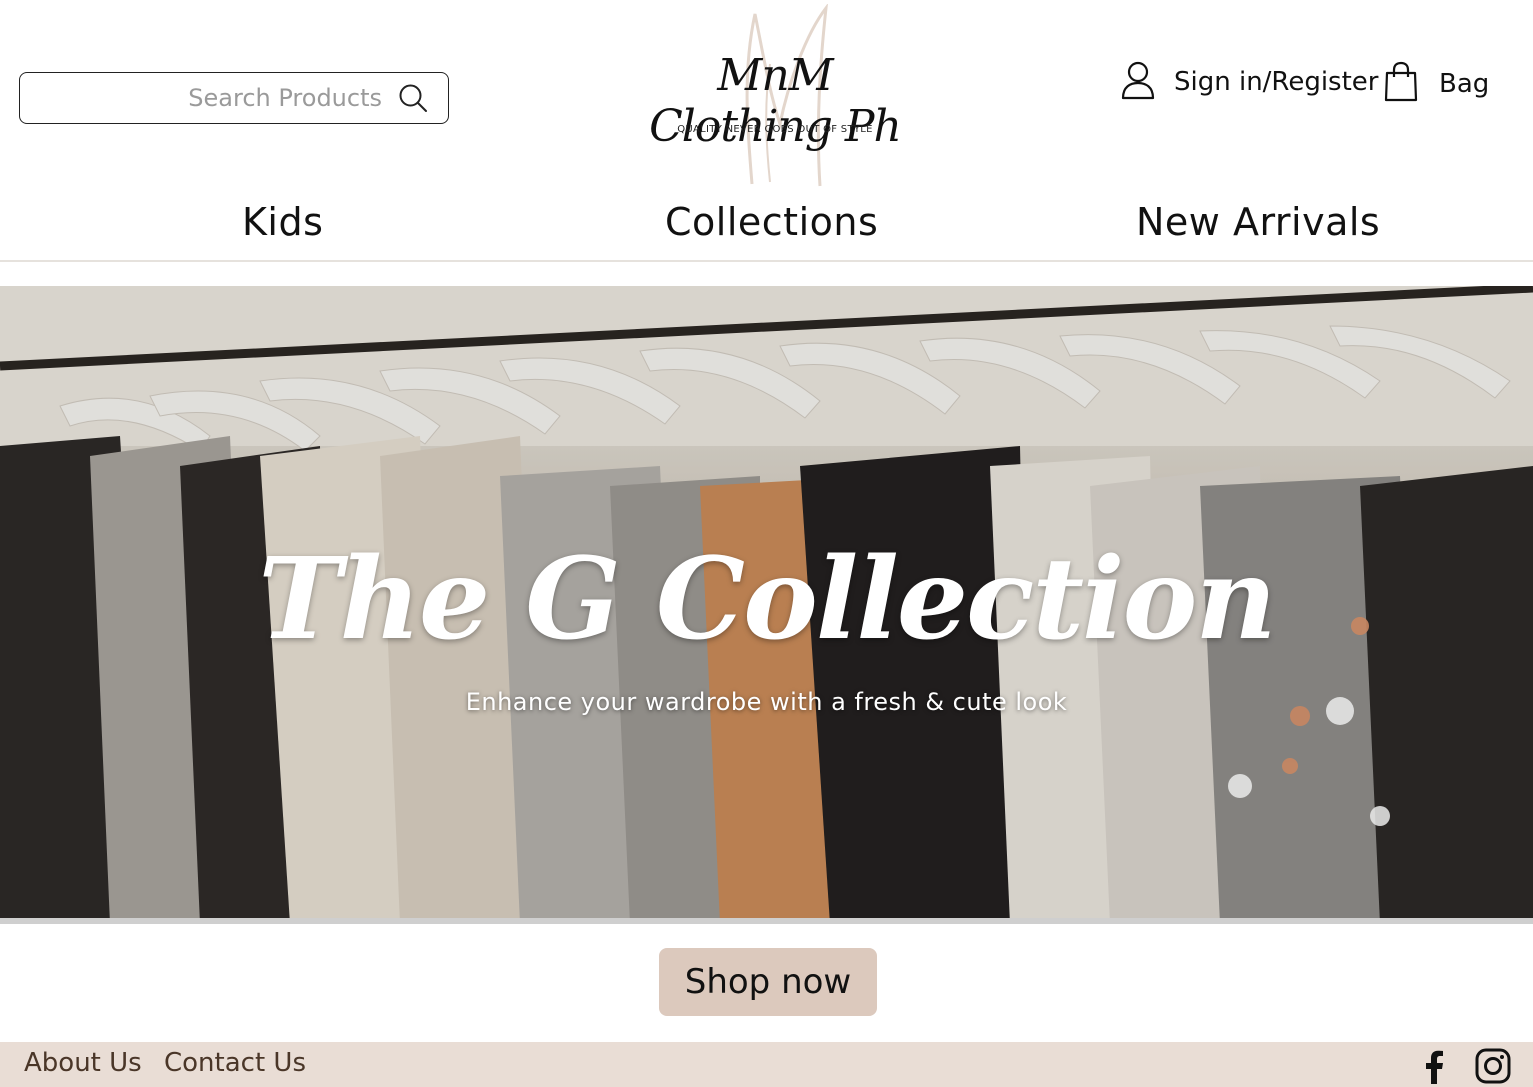 The image size is (1533, 1087). Describe the element at coordinates (767, 599) in the screenshot. I see `hero-title: The G Collection` at that location.